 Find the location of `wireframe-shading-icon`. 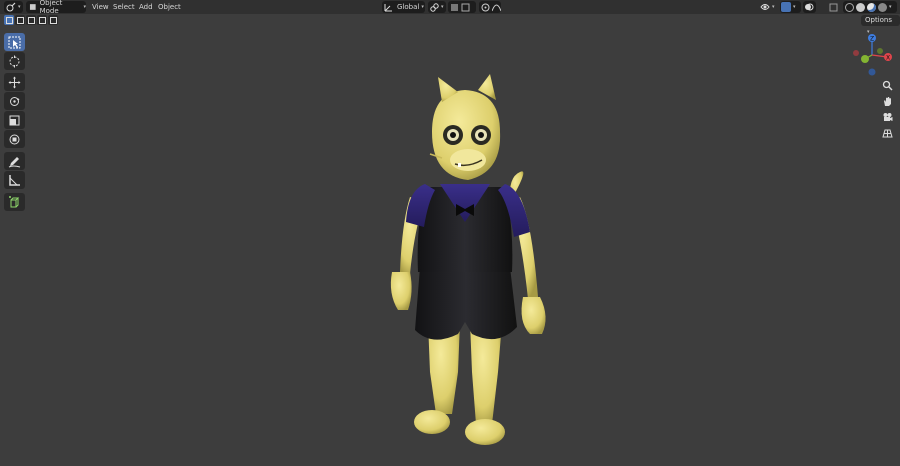

wireframe-shading-icon is located at coordinates (849, 7).